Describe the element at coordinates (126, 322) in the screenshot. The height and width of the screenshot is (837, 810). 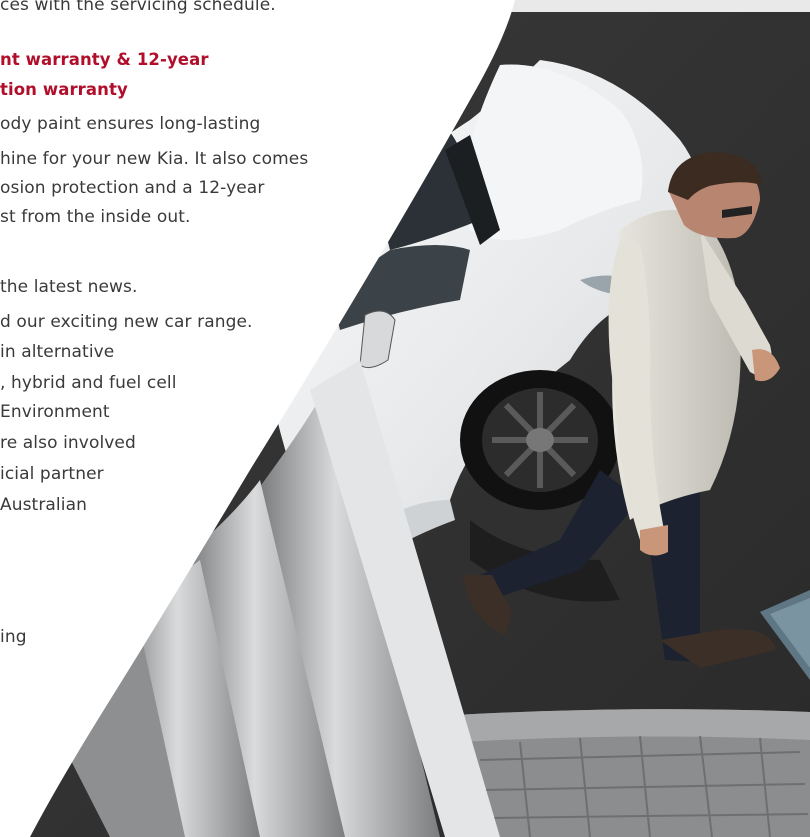
I see `news-body-line: d our exciting new car range.` at that location.